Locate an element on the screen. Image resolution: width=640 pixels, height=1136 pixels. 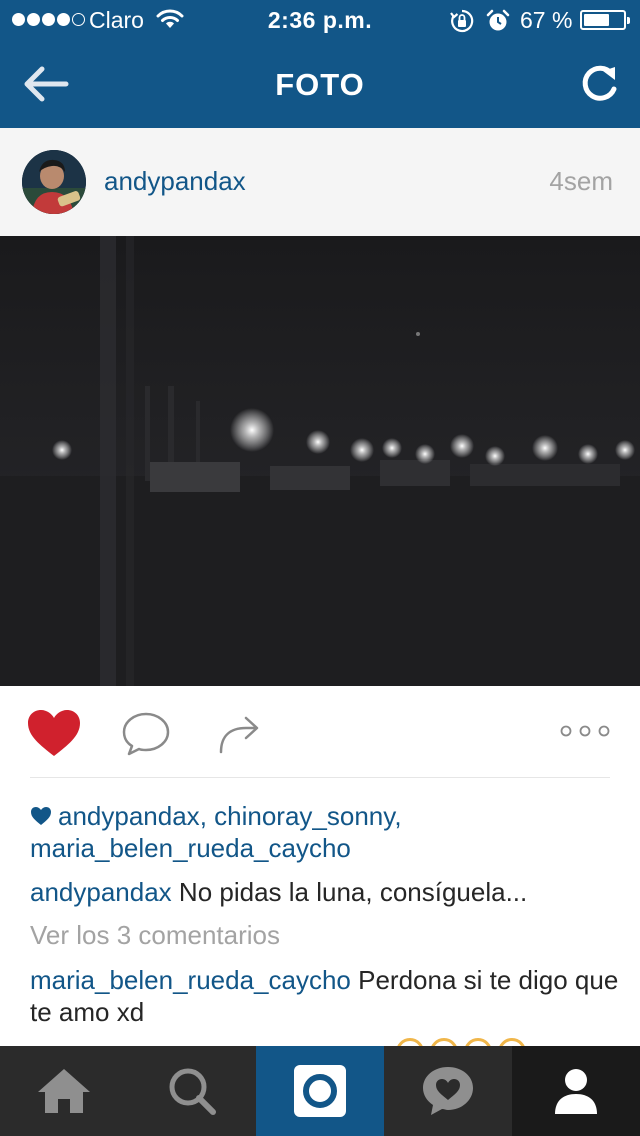
page-title: FOTO is located at coordinates (320, 84).